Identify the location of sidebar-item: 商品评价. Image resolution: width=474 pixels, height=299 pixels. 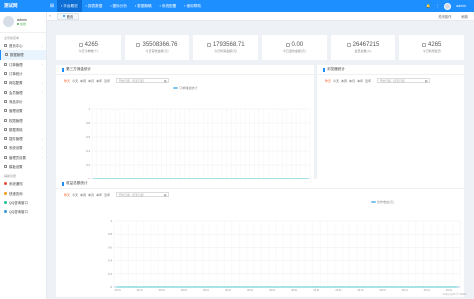
(23, 101).